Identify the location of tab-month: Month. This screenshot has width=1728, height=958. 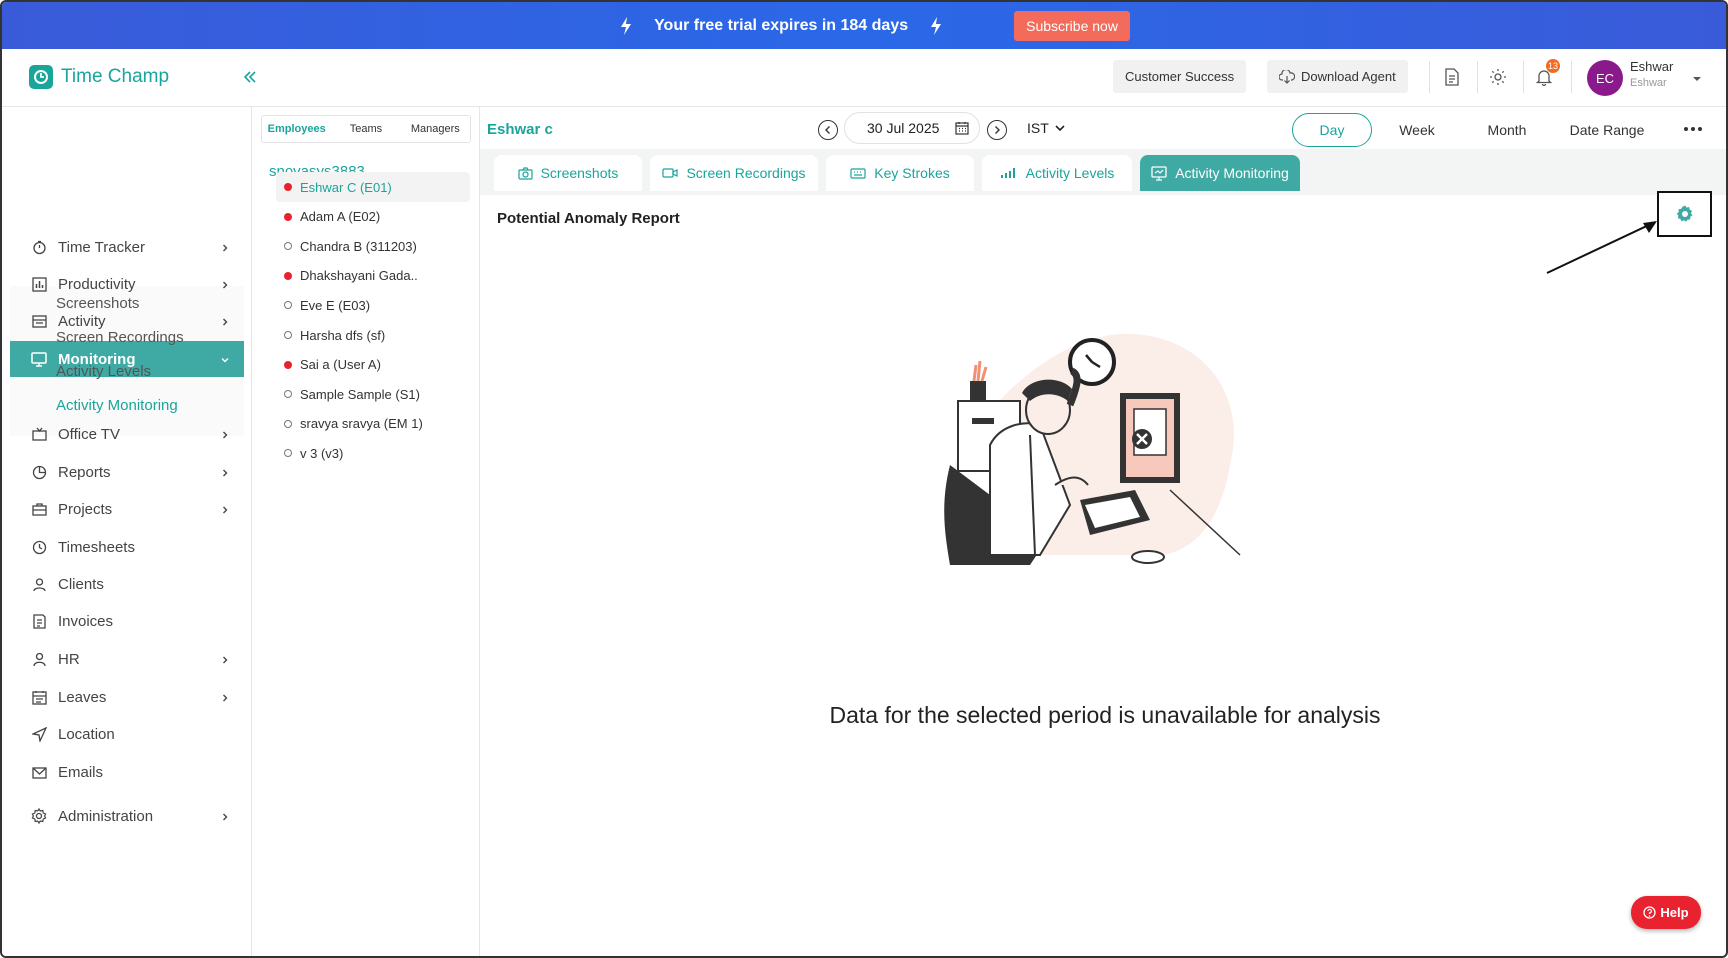
(1507, 130).